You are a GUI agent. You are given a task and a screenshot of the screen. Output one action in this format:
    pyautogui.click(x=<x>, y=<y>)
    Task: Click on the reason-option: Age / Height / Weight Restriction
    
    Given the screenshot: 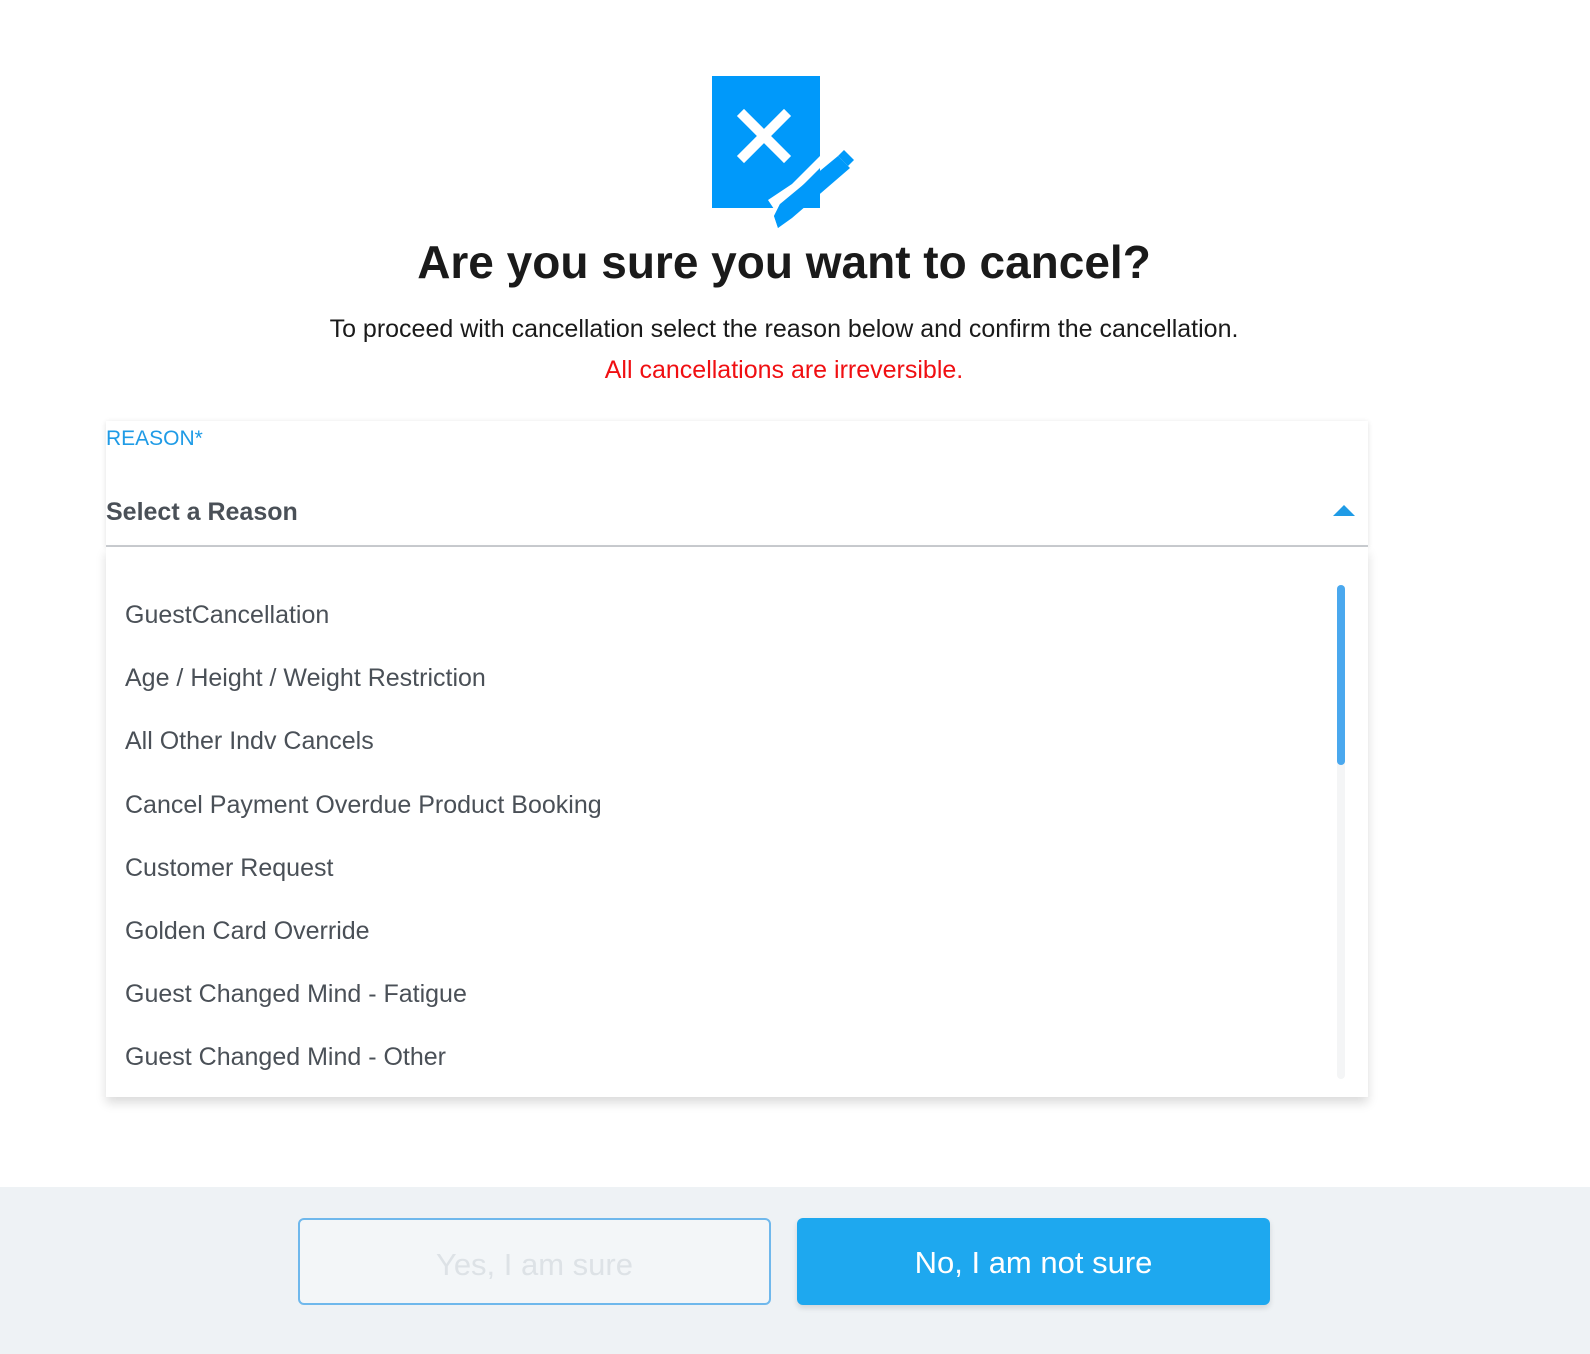 What is the action you would take?
    pyautogui.click(x=716, y=678)
    